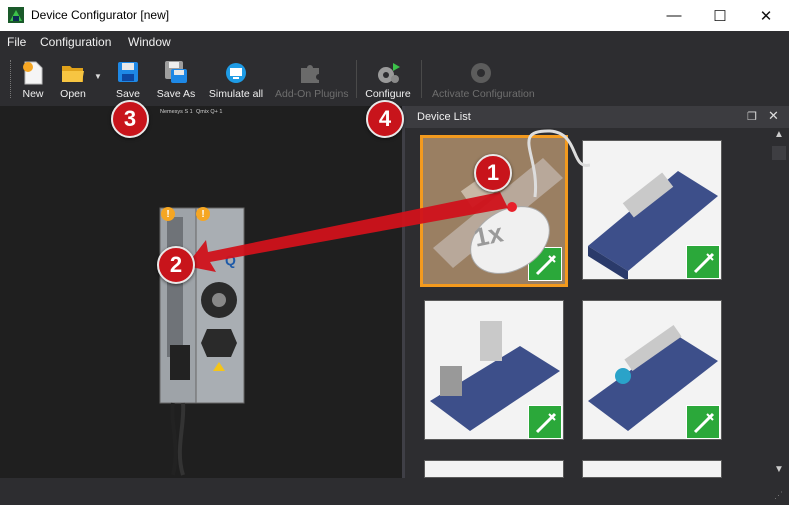  What do you see at coordinates (779, 153) in the screenshot?
I see `scrollbar-thumb` at bounding box center [779, 153].